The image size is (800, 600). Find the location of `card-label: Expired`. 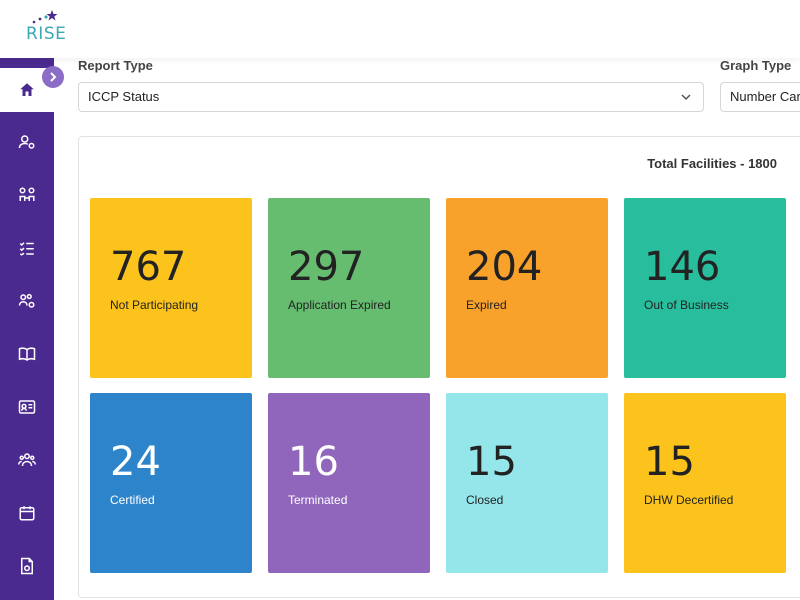

card-label: Expired is located at coordinates (486, 305).